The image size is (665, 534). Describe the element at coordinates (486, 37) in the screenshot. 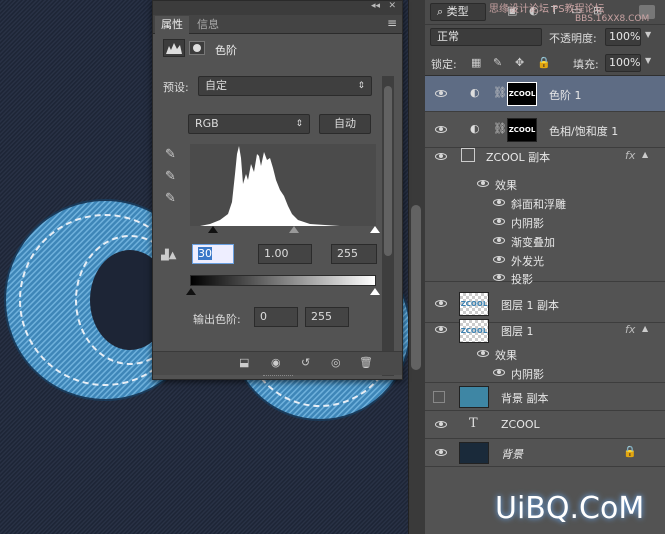

I see `blend-mode-select: 正常` at that location.